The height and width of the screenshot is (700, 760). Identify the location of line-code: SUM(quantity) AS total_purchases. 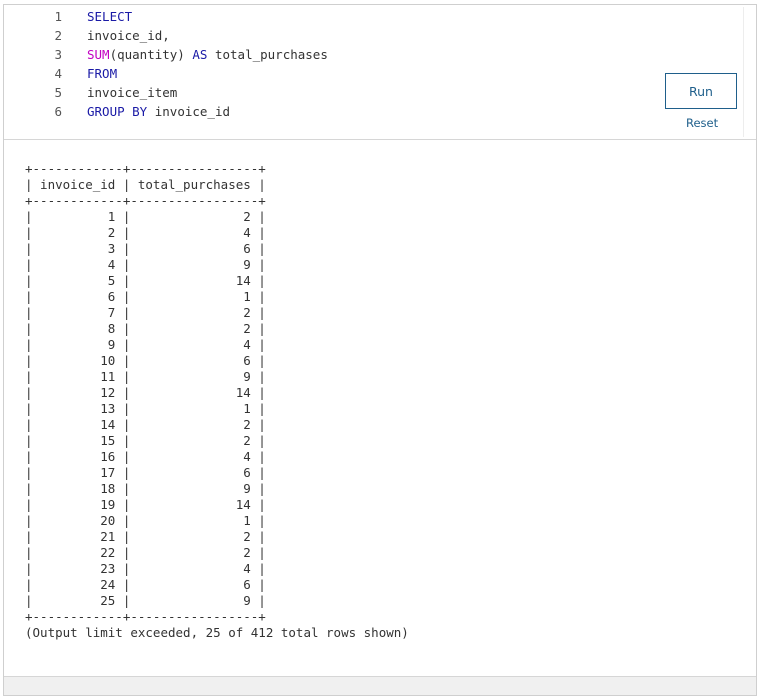
(207, 54).